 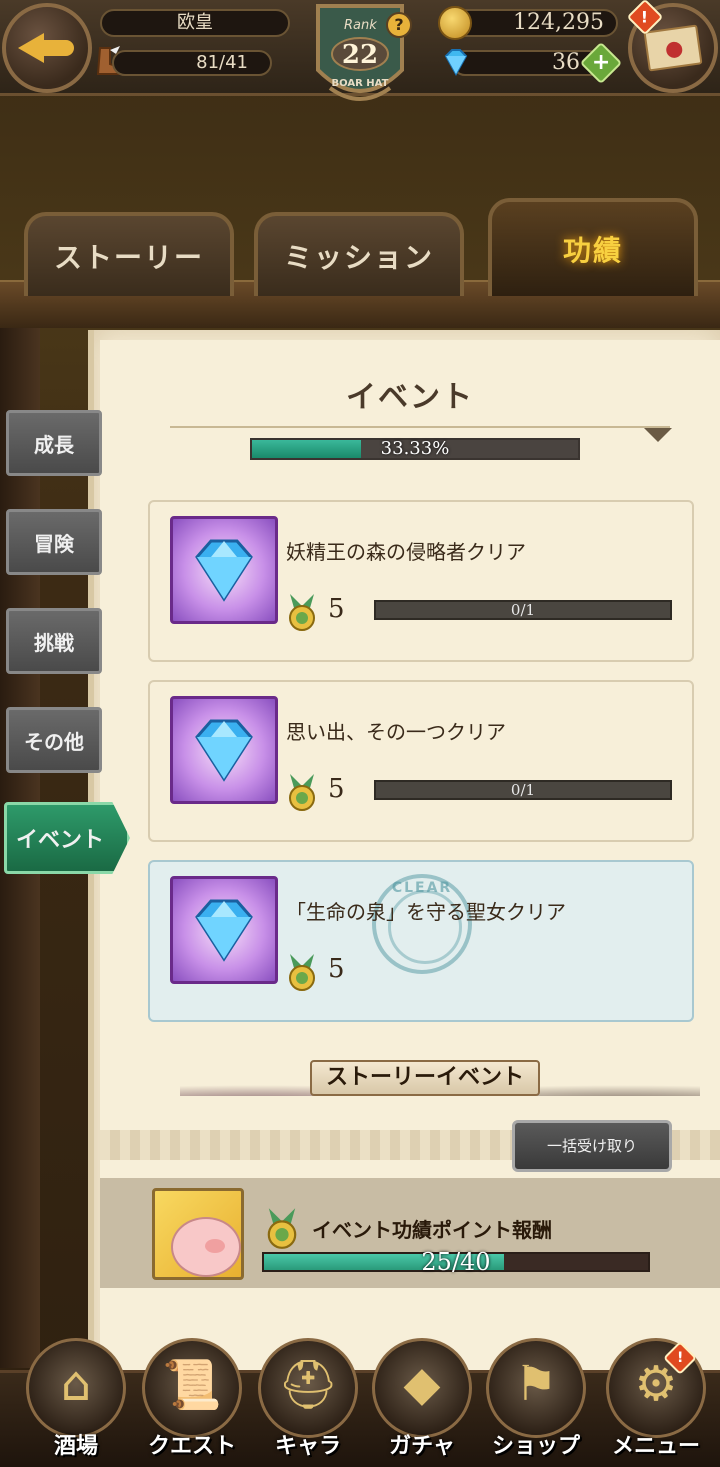 I want to click on story-event-banner: ストーリーイベント, so click(x=440, y=1072).